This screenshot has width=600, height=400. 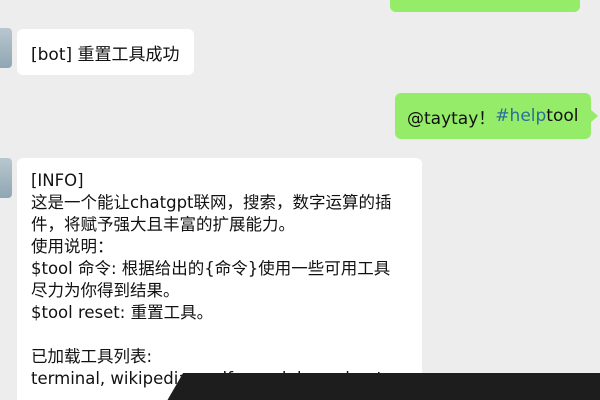 I want to click on info-line: 这是一个能让chatgpt联网，搜索，数字运算的插, so click(x=211, y=202).